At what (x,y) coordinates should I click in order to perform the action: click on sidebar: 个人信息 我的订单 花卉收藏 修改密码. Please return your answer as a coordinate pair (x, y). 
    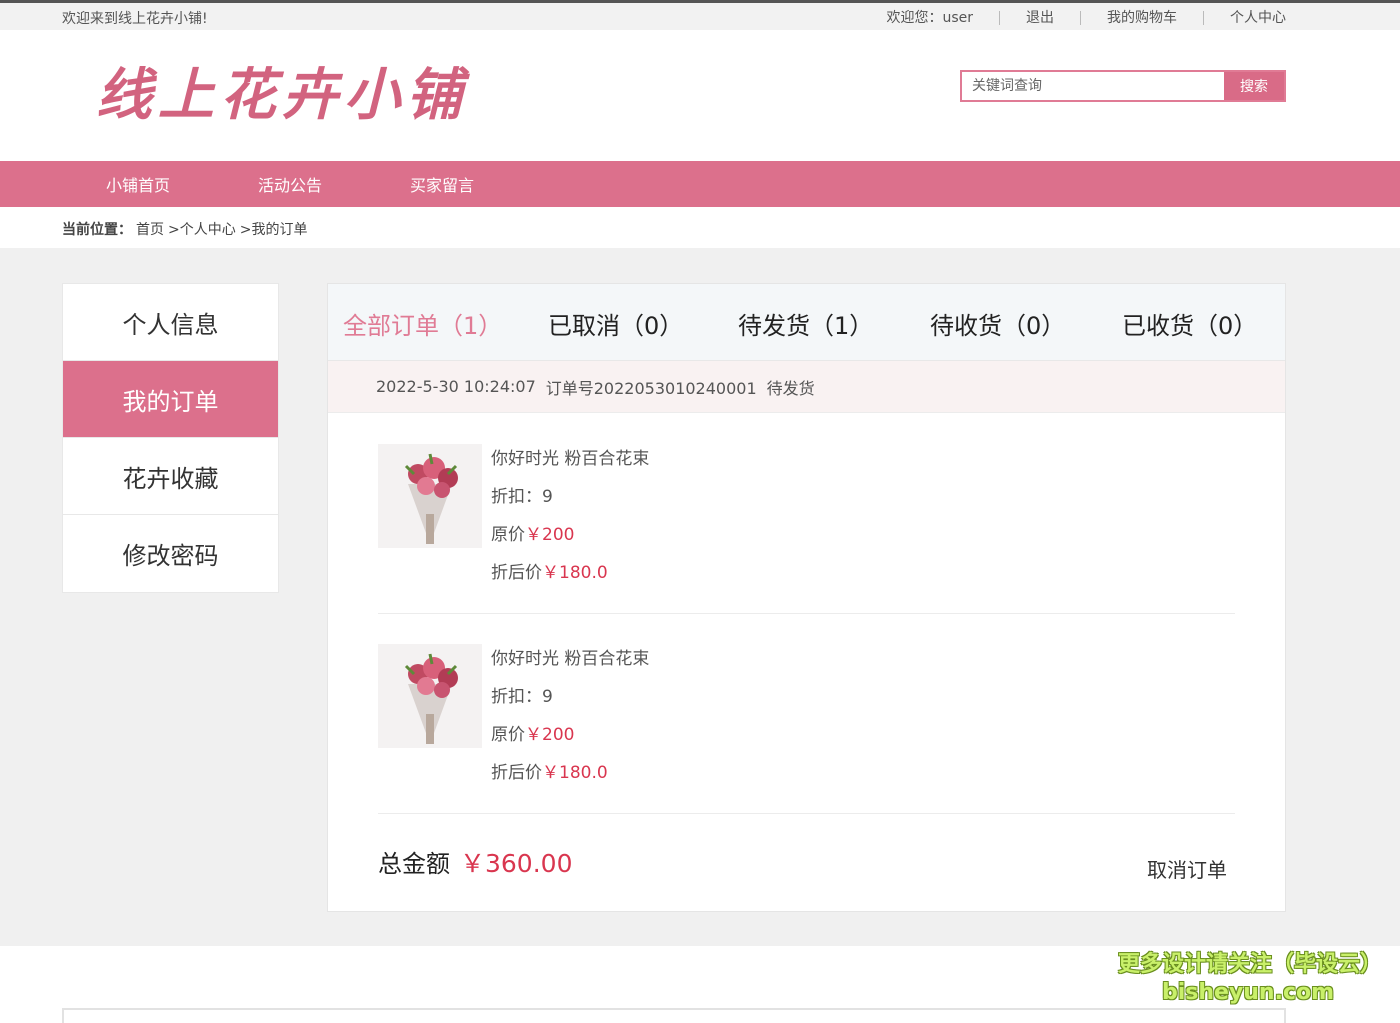
    Looking at the image, I should click on (170, 438).